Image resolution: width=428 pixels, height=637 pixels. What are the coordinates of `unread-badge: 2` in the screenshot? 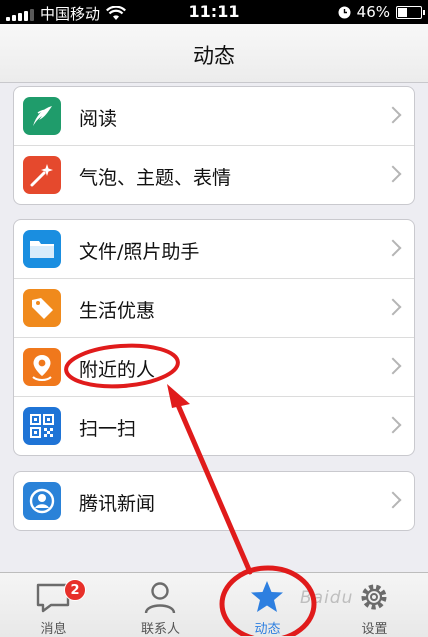 It's located at (75, 590).